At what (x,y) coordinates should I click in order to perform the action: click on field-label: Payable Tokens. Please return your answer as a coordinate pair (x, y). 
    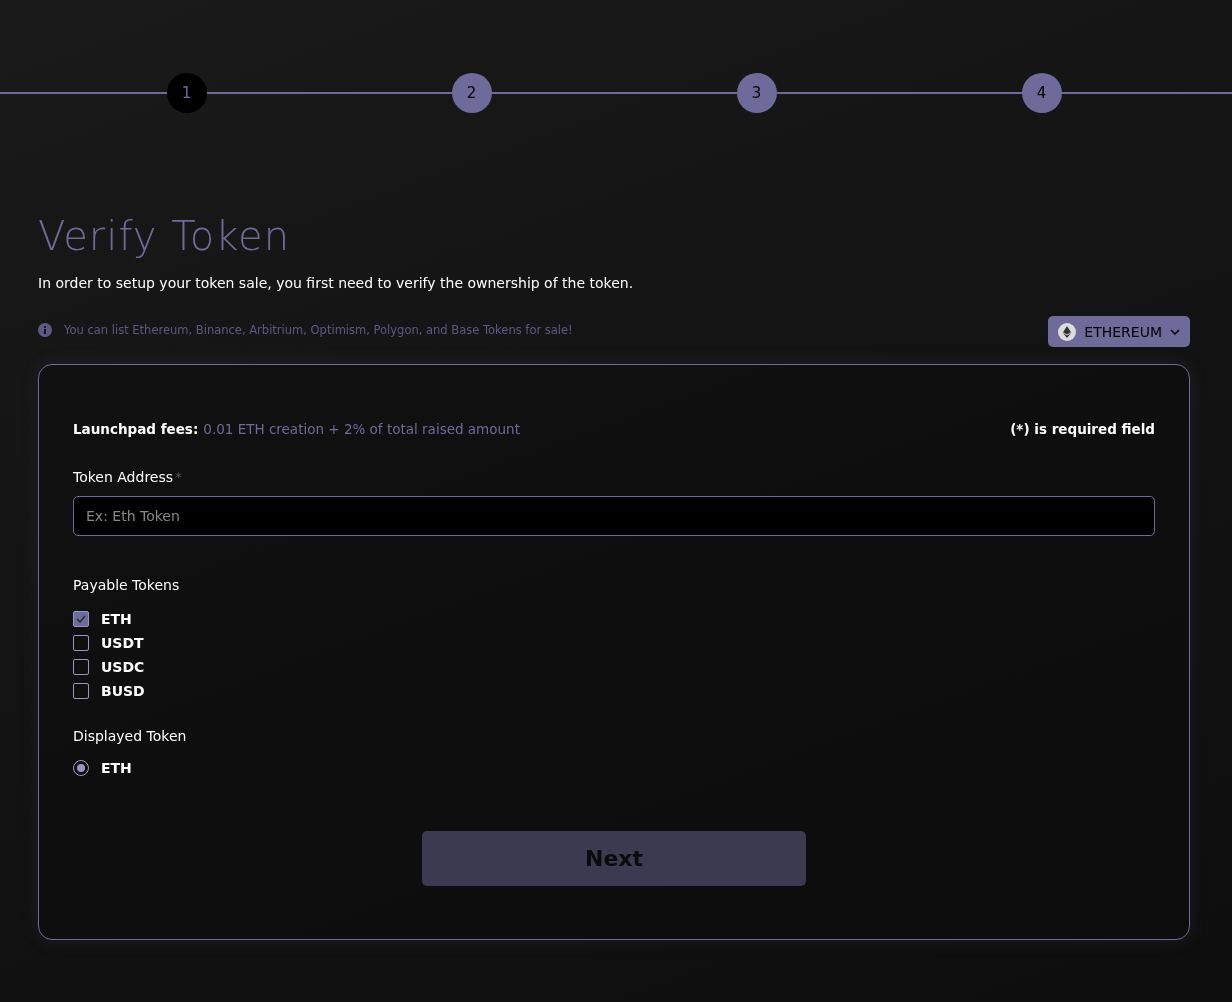
    Looking at the image, I should click on (126, 585).